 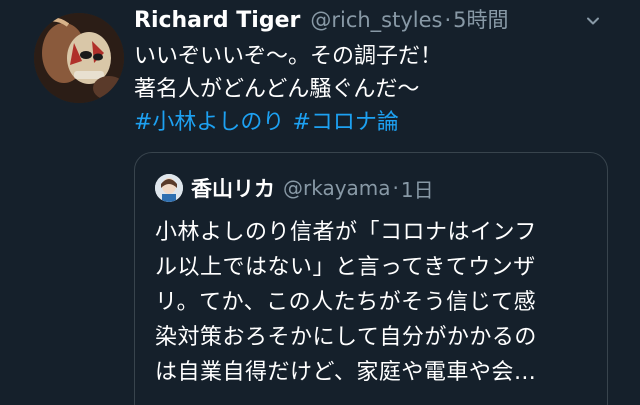 What do you see at coordinates (337, 188) in the screenshot?
I see `quoted-user-handle: @rkayama` at bounding box center [337, 188].